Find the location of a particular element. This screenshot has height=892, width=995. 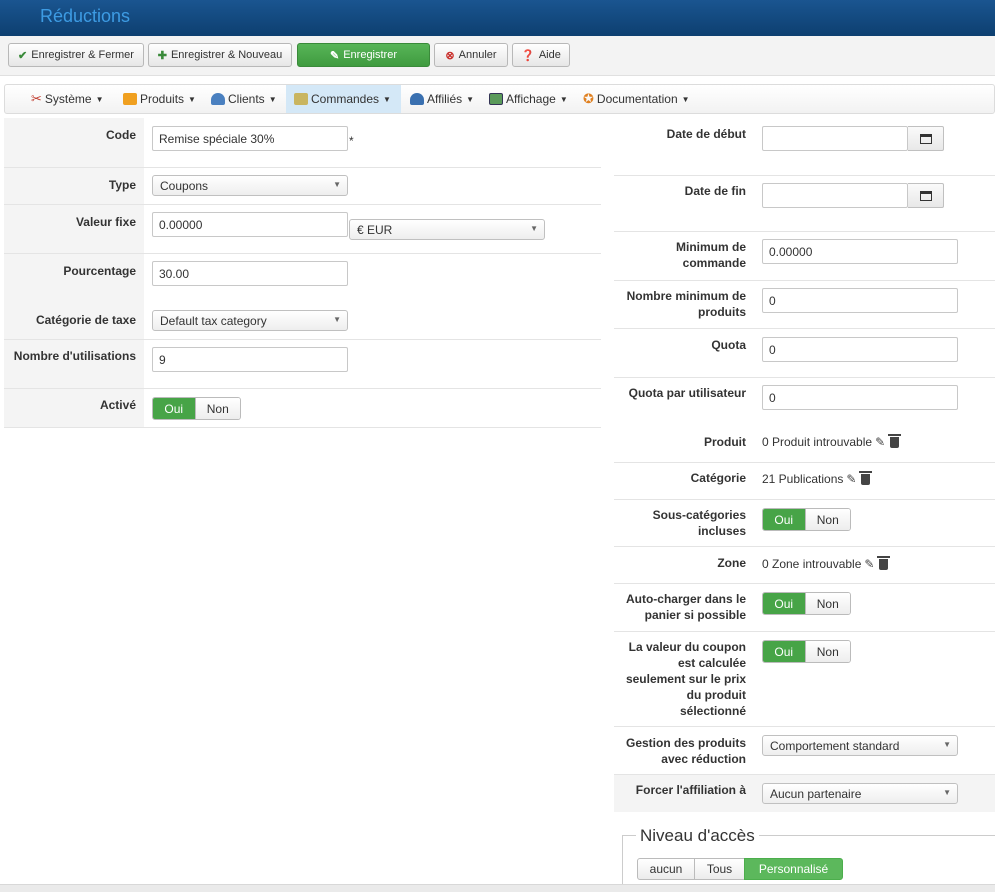

save-new-label: Enregistrer & Nouveau is located at coordinates (226, 55).